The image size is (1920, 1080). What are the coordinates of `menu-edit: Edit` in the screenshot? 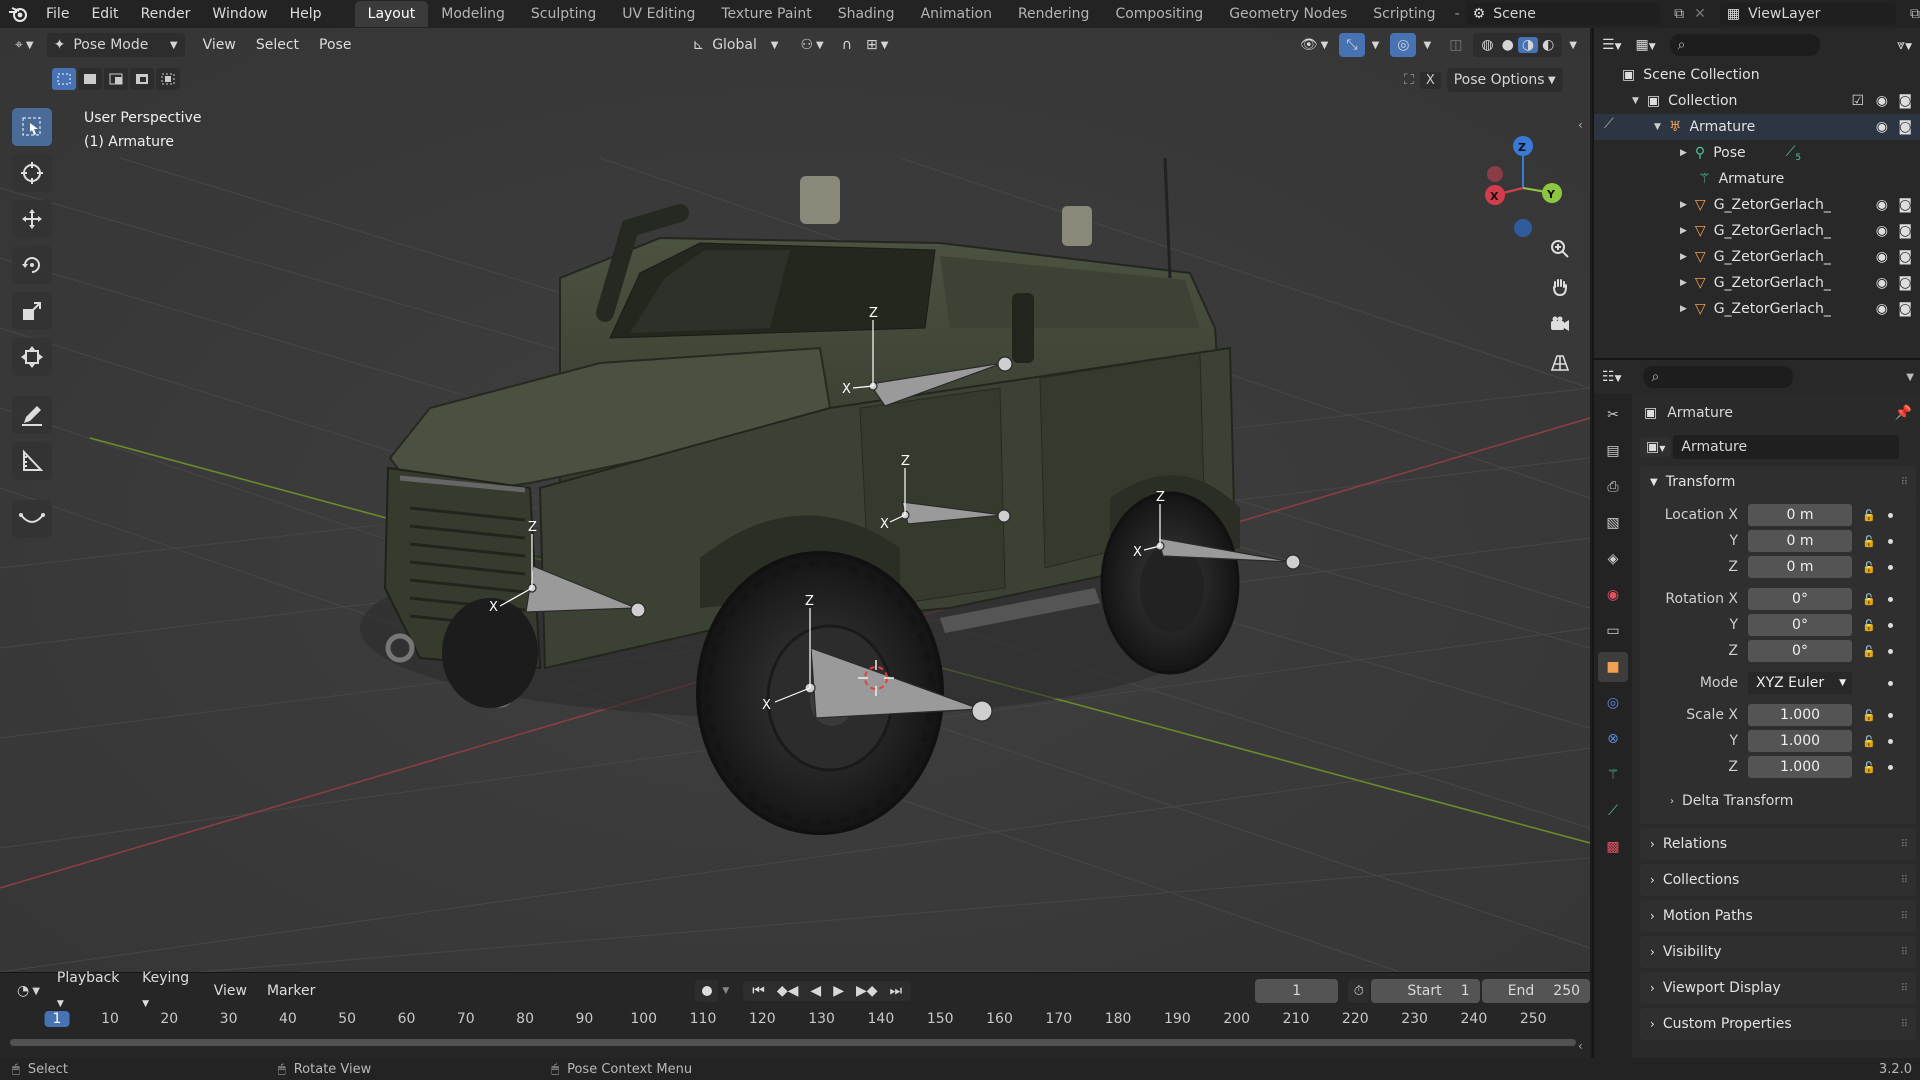 It's located at (104, 14).